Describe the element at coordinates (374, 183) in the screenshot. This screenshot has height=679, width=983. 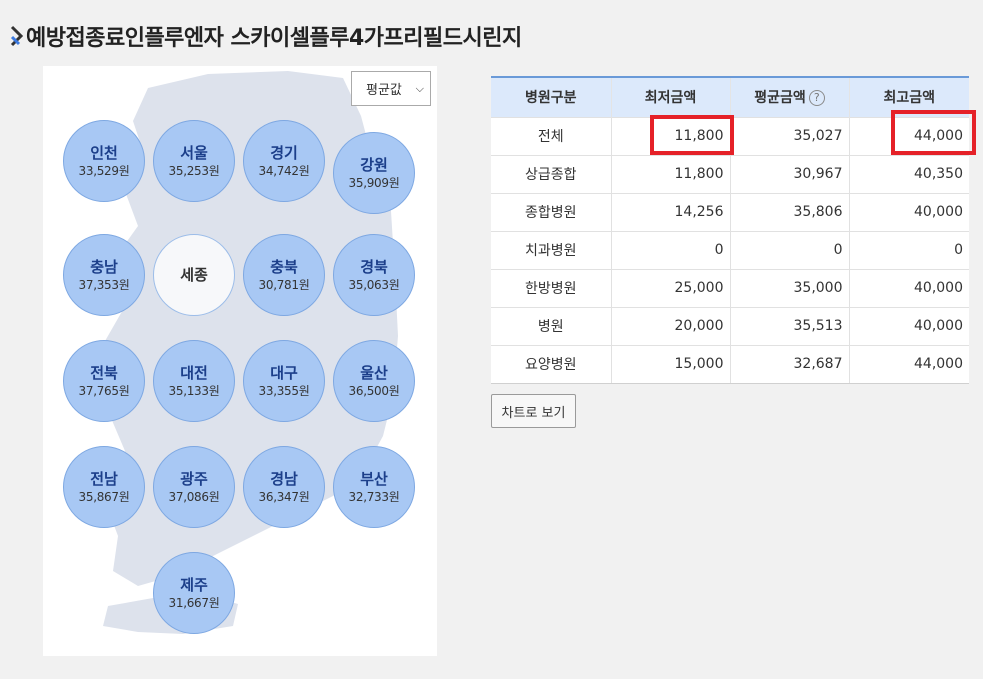
I see `region-price: 35,909원` at that location.